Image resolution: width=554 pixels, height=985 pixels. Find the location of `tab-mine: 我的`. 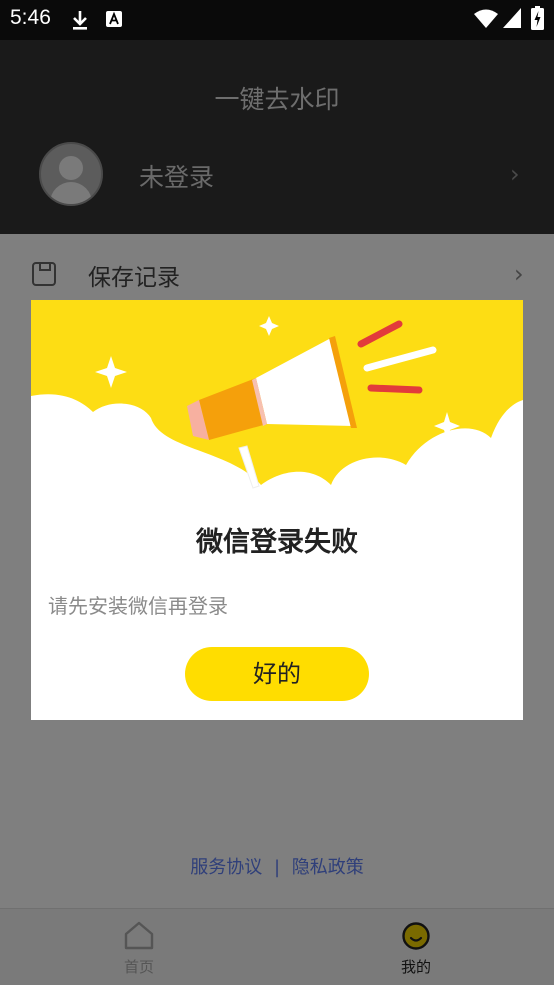

tab-mine: 我的 is located at coordinates (416, 947).